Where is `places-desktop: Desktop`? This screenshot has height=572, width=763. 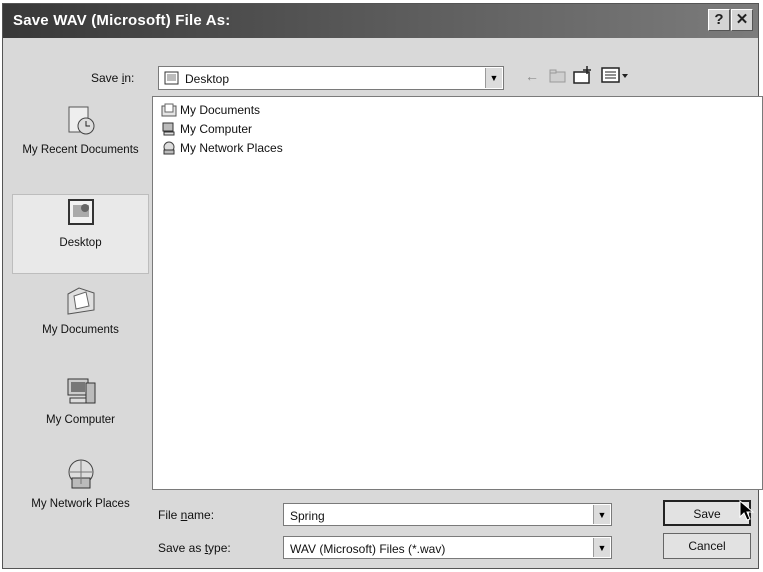
places-desktop: Desktop is located at coordinates (80, 234).